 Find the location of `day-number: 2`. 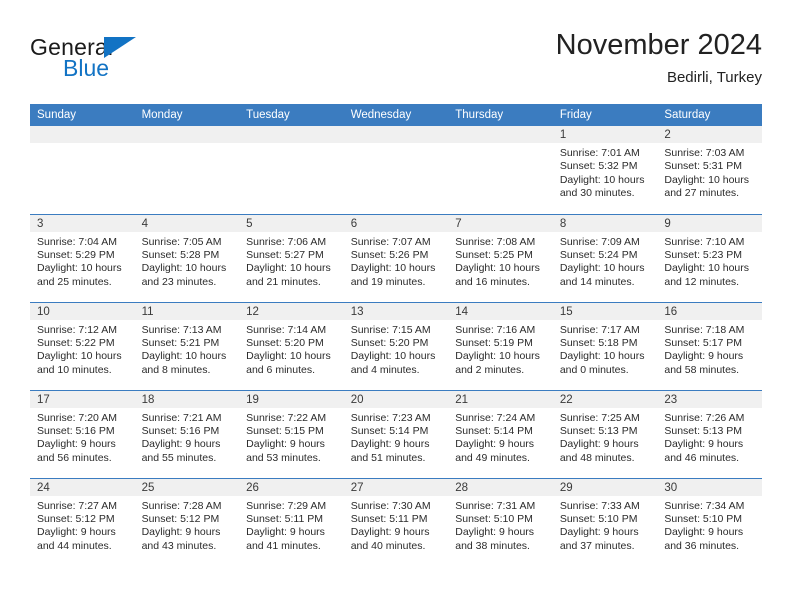

day-number: 2 is located at coordinates (709, 134).